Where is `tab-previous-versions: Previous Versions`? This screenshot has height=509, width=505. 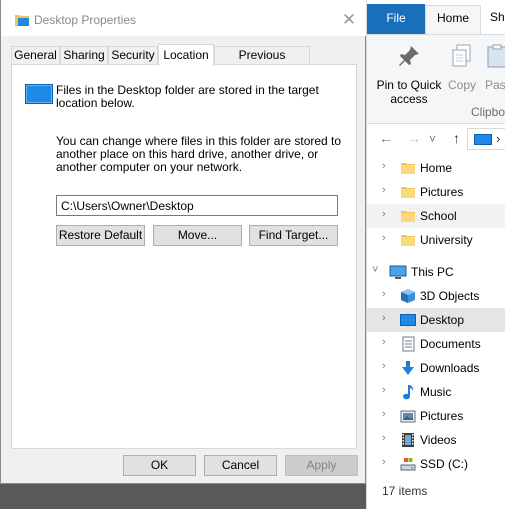 tab-previous-versions: Previous Versions is located at coordinates (262, 62).